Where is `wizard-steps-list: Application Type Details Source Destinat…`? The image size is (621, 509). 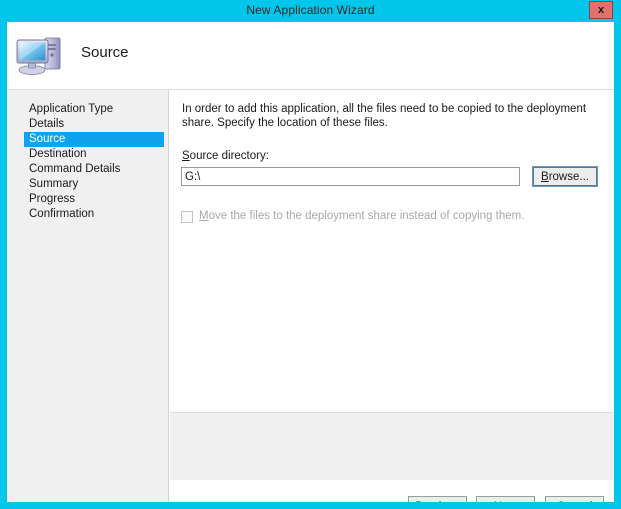
wizard-steps-list: Application Type Details Source Destinat… is located at coordinates (87, 156).